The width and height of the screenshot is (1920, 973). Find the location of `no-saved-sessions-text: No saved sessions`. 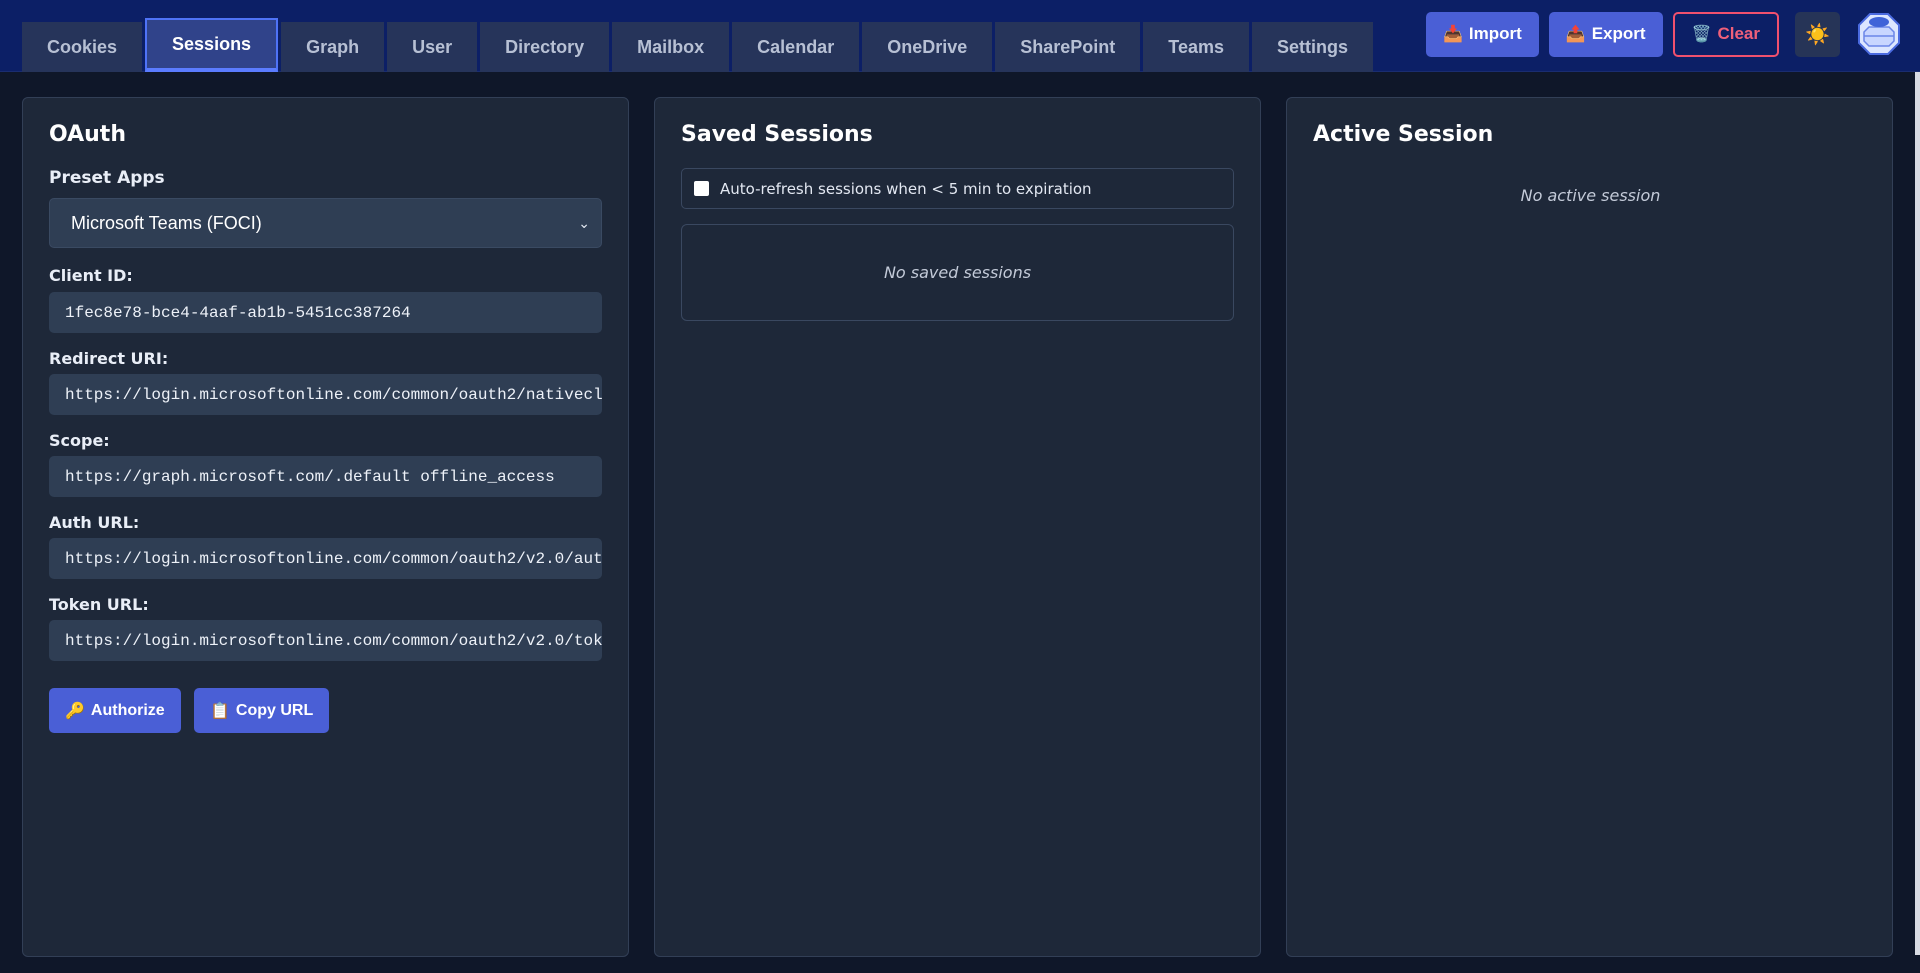

no-saved-sessions-text: No saved sessions is located at coordinates (957, 272).